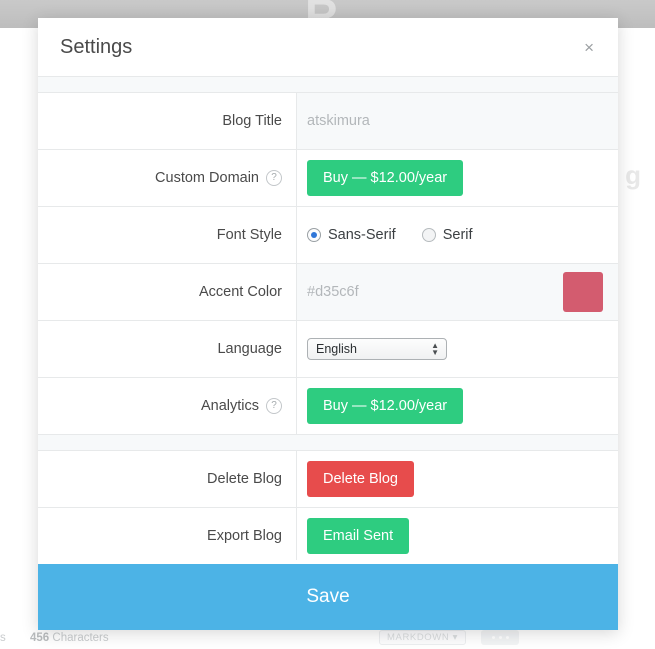 The image size is (655, 649). What do you see at coordinates (80, 638) in the screenshot?
I see `character-count-label: Characters` at bounding box center [80, 638].